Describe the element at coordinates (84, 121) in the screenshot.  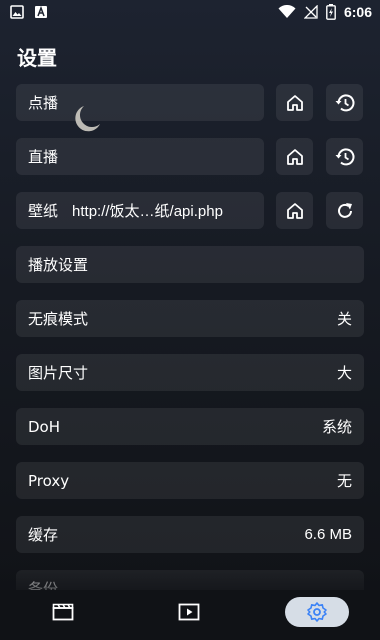
I see `moon-icon` at that location.